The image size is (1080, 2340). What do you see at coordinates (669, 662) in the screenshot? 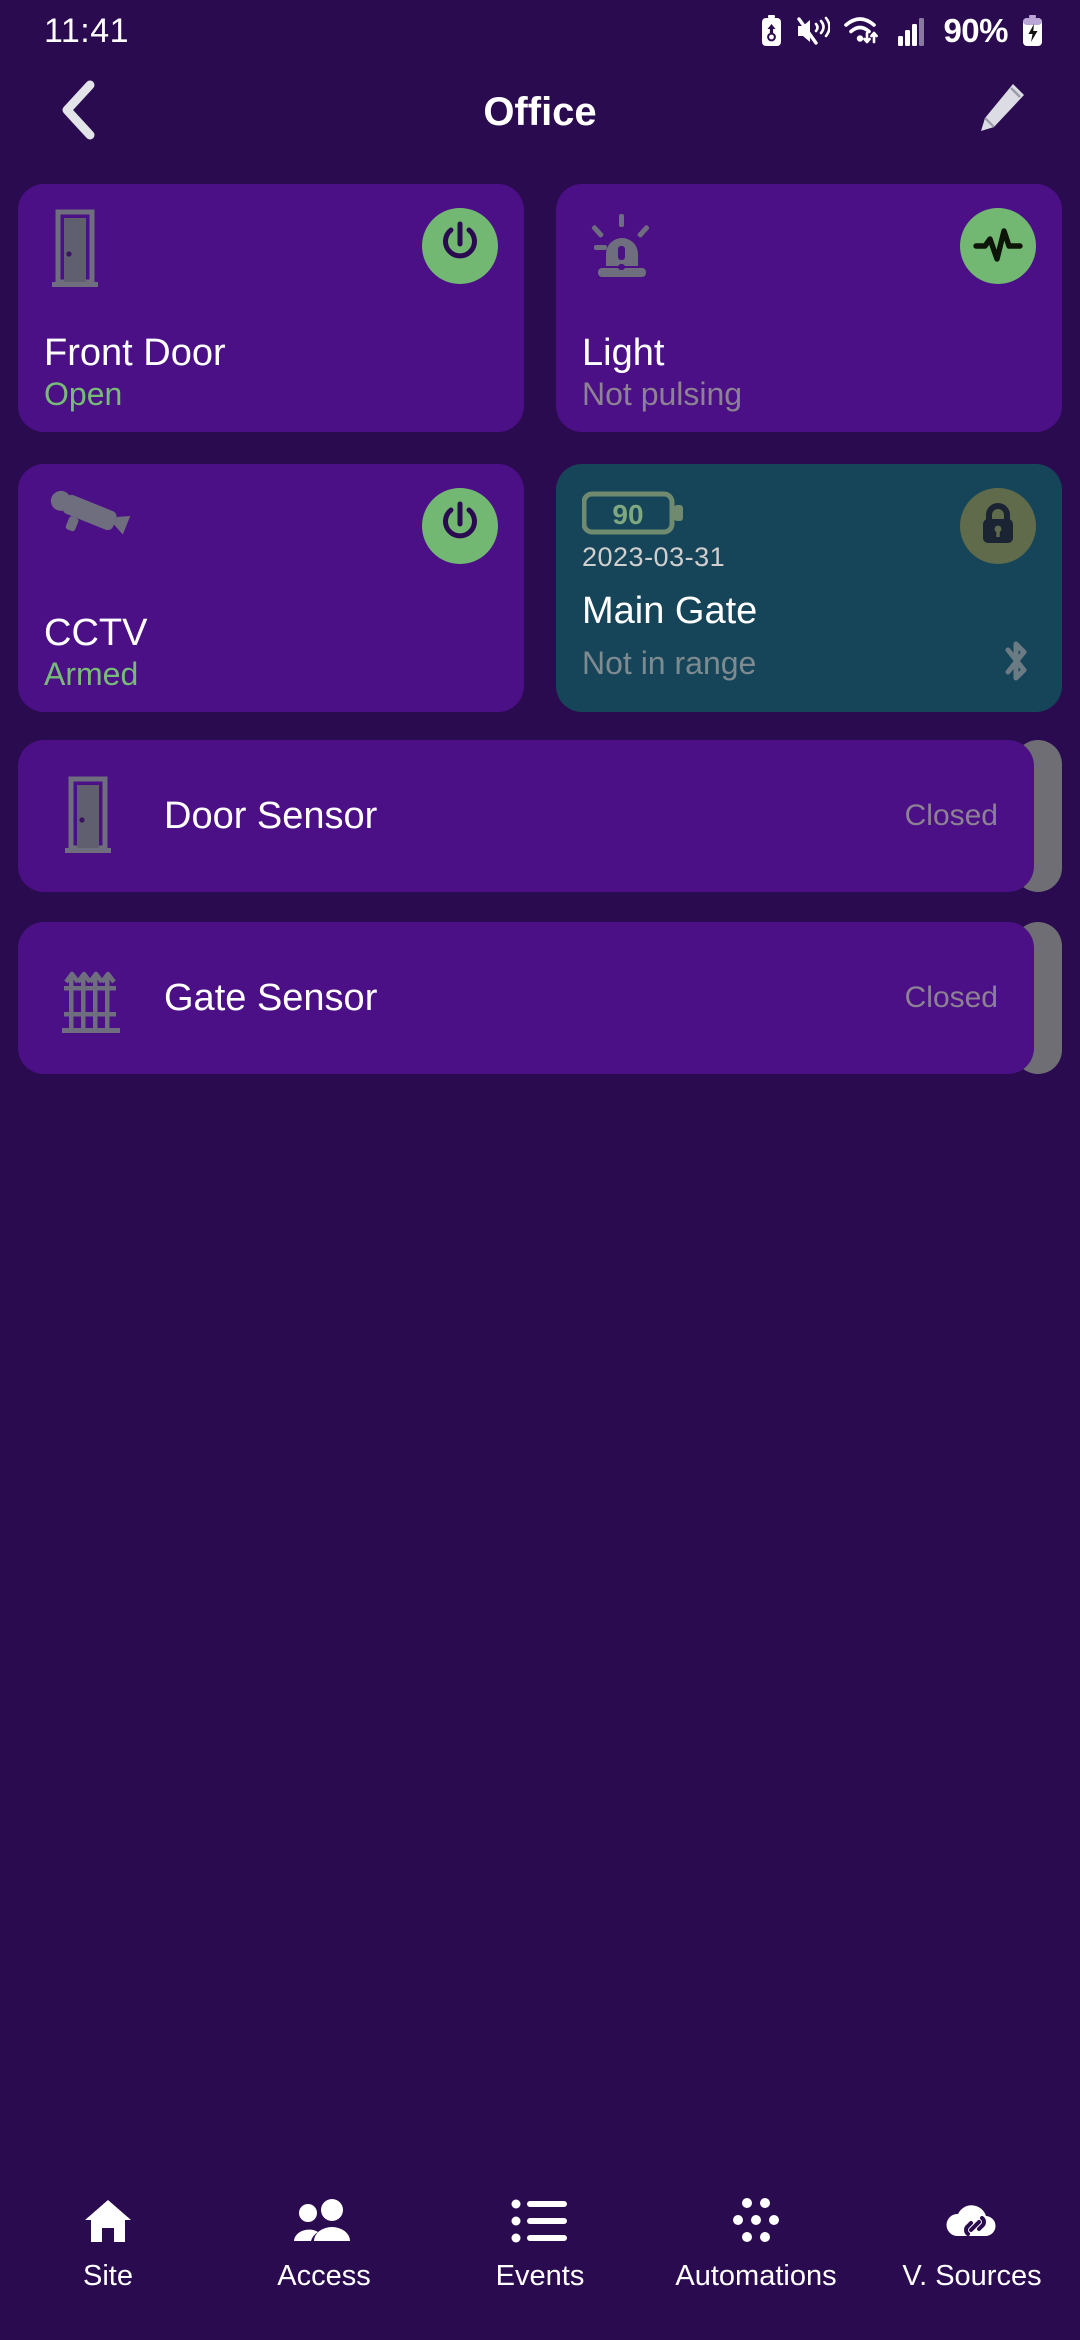
I see `card-status: Not in range` at bounding box center [669, 662].